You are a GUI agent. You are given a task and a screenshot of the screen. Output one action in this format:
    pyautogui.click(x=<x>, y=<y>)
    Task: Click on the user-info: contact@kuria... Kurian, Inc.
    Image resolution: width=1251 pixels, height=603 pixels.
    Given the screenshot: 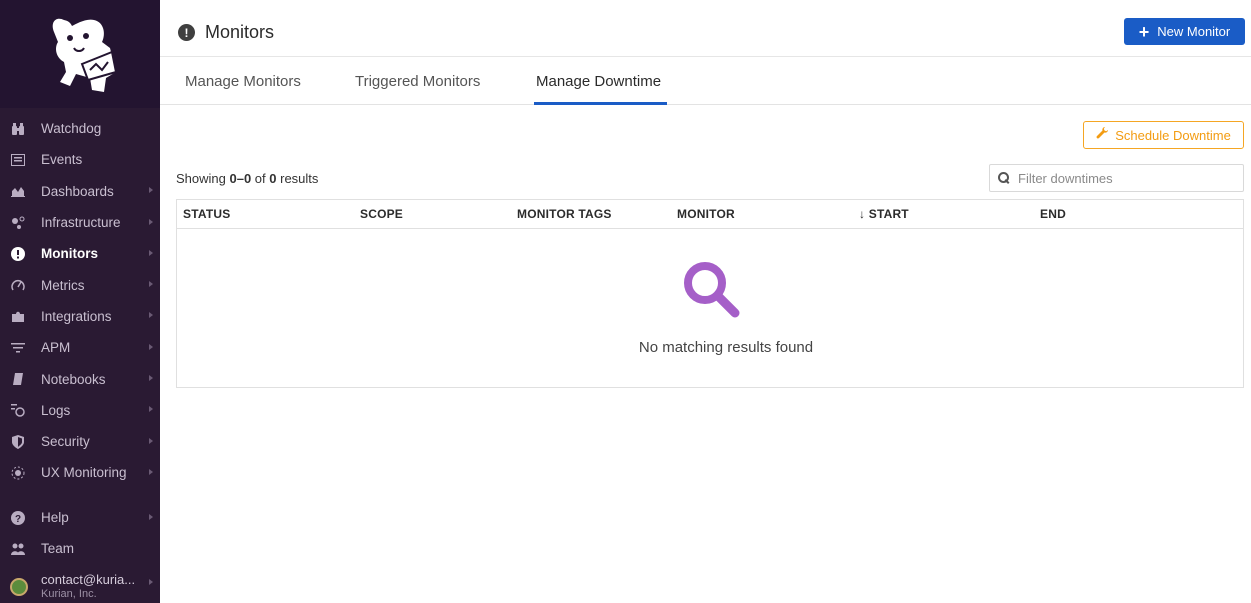 What is the action you would take?
    pyautogui.click(x=88, y=586)
    